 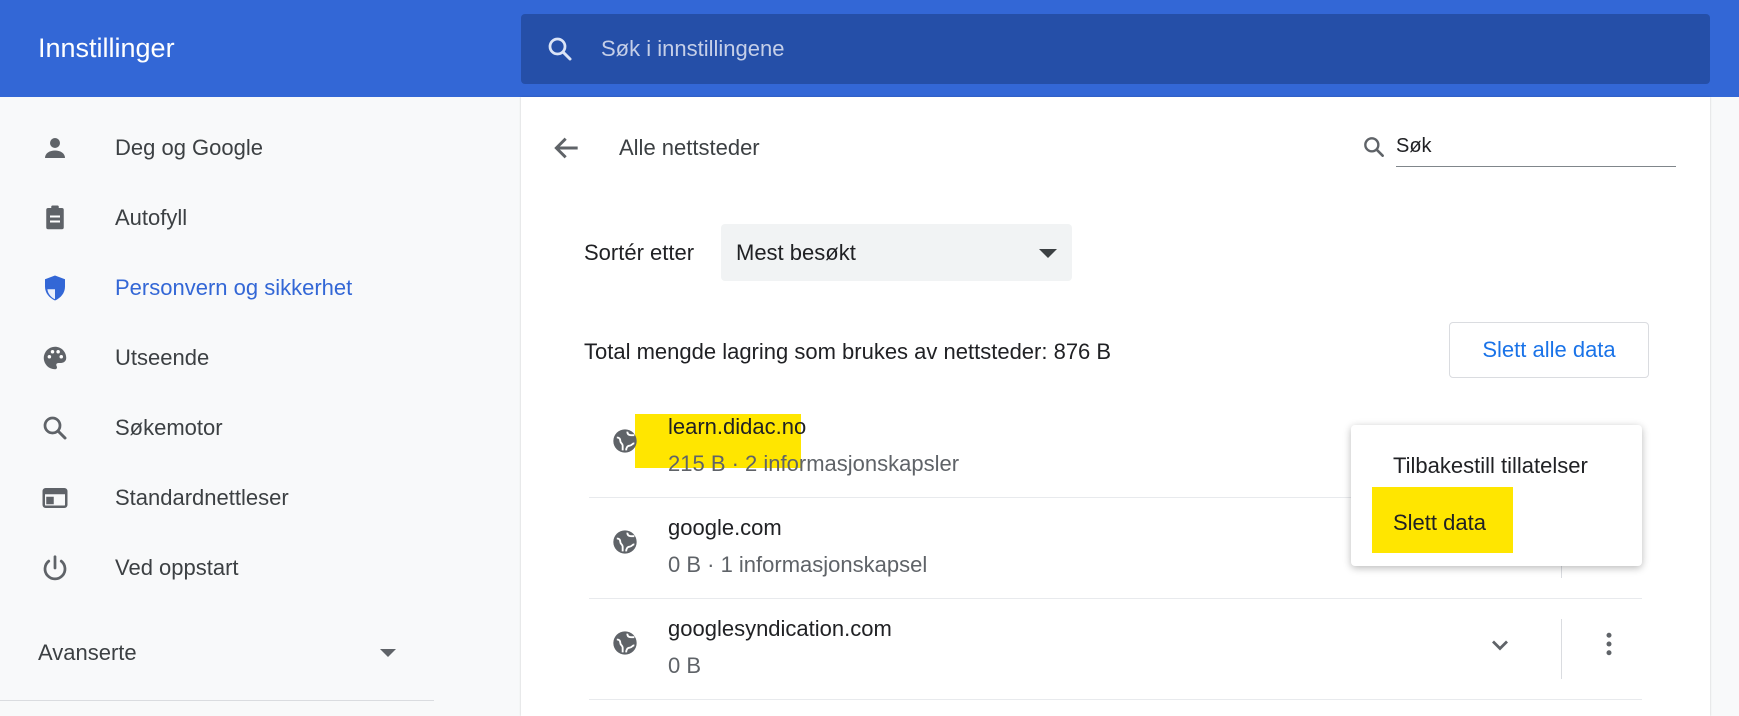 What do you see at coordinates (162, 357) in the screenshot?
I see `sidebar-item-label: Utseende` at bounding box center [162, 357].